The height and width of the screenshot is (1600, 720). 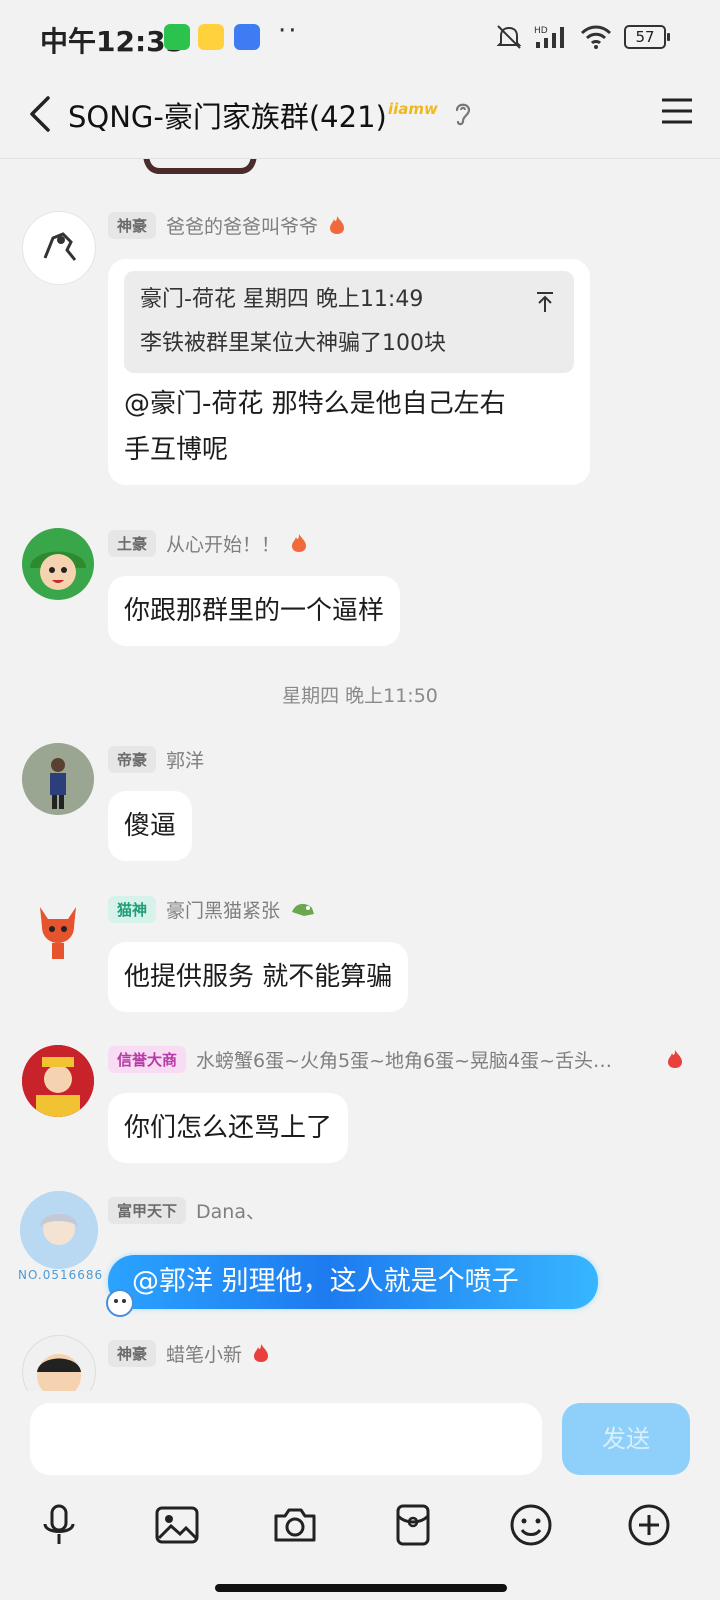 What do you see at coordinates (176, 450) in the screenshot?
I see `message-text: 手互博呢` at bounding box center [176, 450].